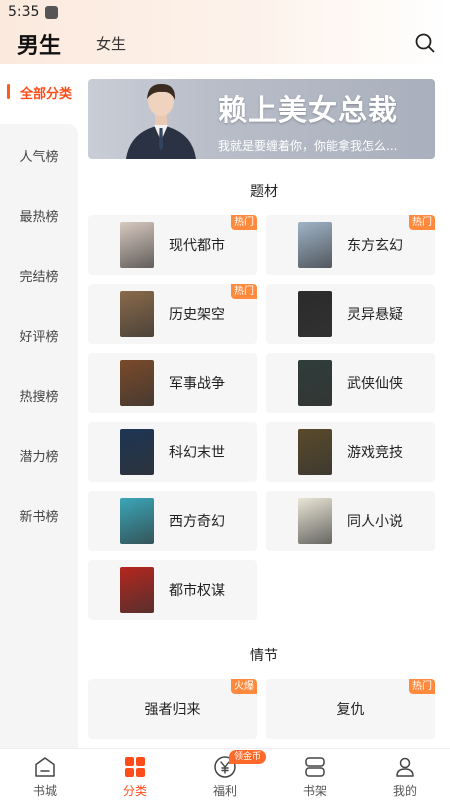  I want to click on top-header: 男生 女生, so click(225, 44).